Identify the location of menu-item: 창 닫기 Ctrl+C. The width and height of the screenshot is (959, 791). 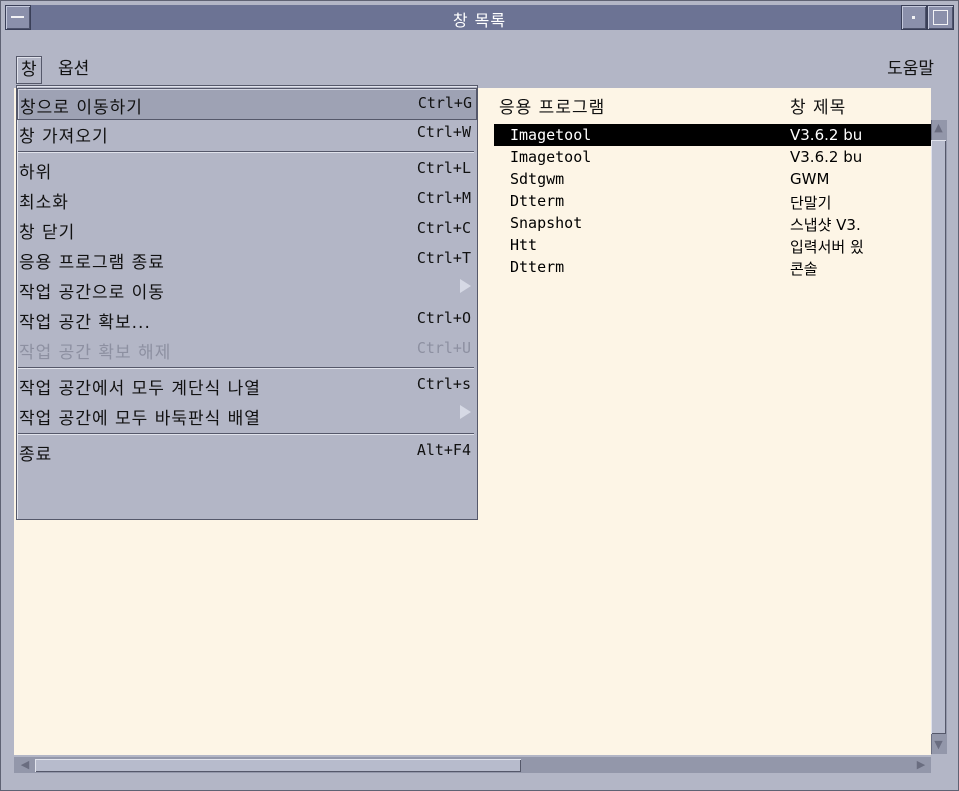
(246, 229).